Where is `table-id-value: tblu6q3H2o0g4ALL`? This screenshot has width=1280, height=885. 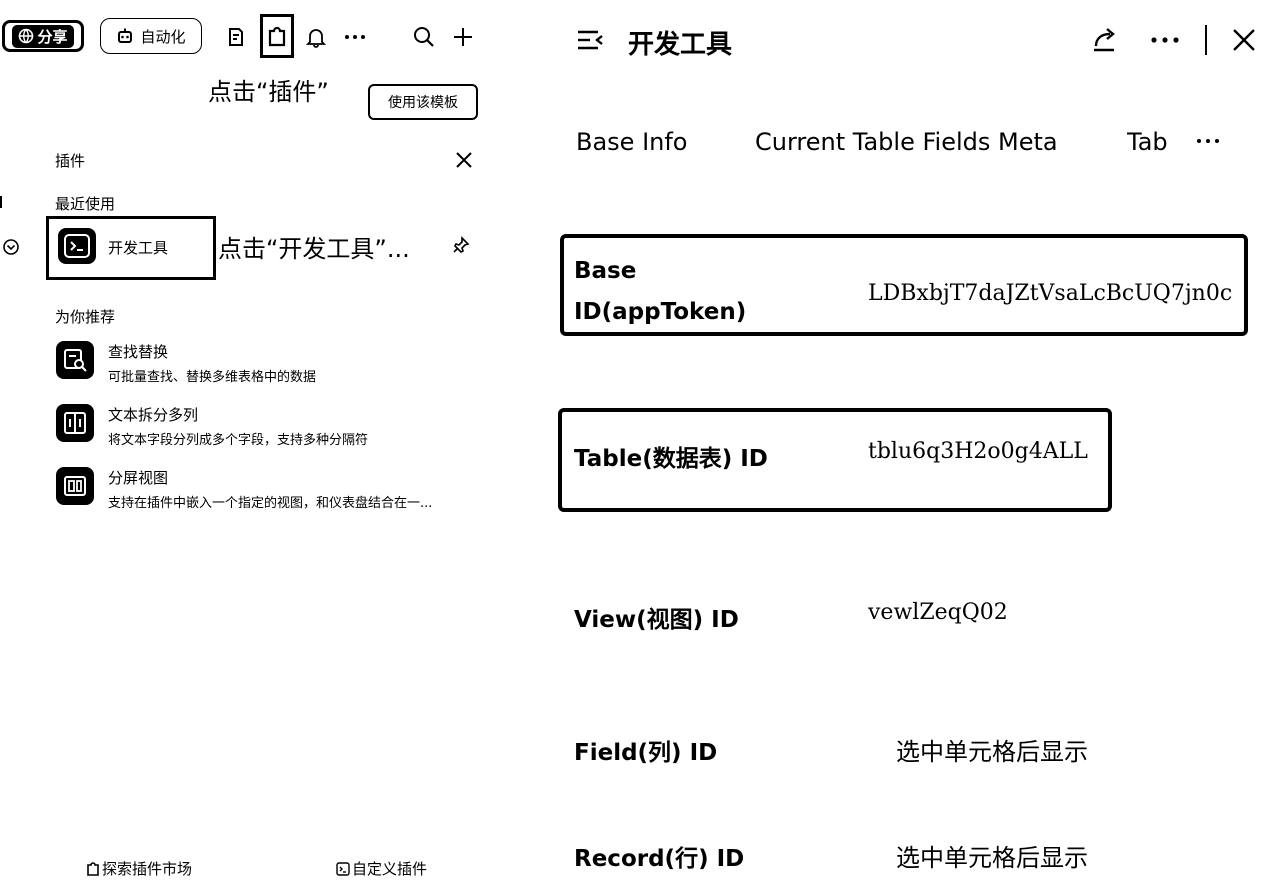
table-id-value: tblu6q3H2o0g4ALL is located at coordinates (978, 451).